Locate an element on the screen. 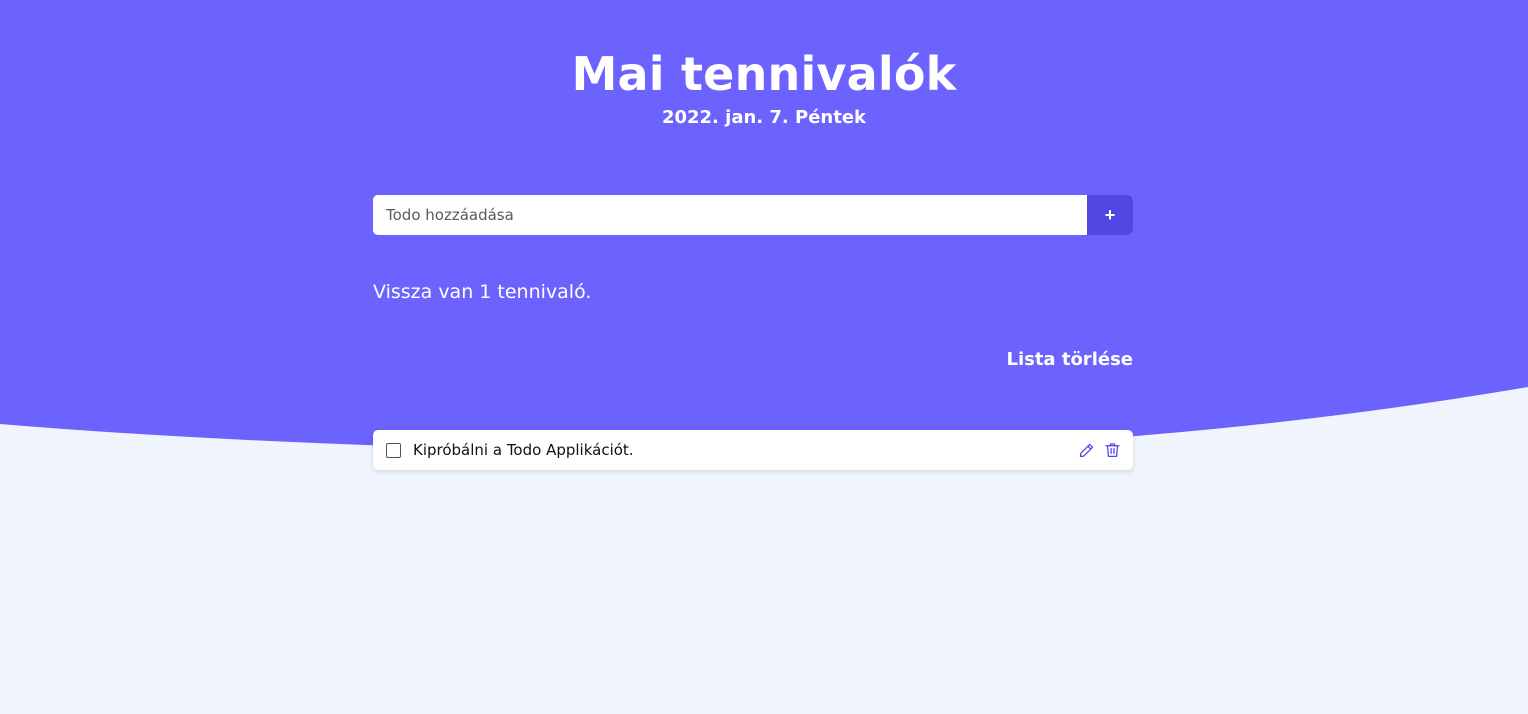  remaining-count: Vissza van 1 tennivaló. is located at coordinates (482, 292).